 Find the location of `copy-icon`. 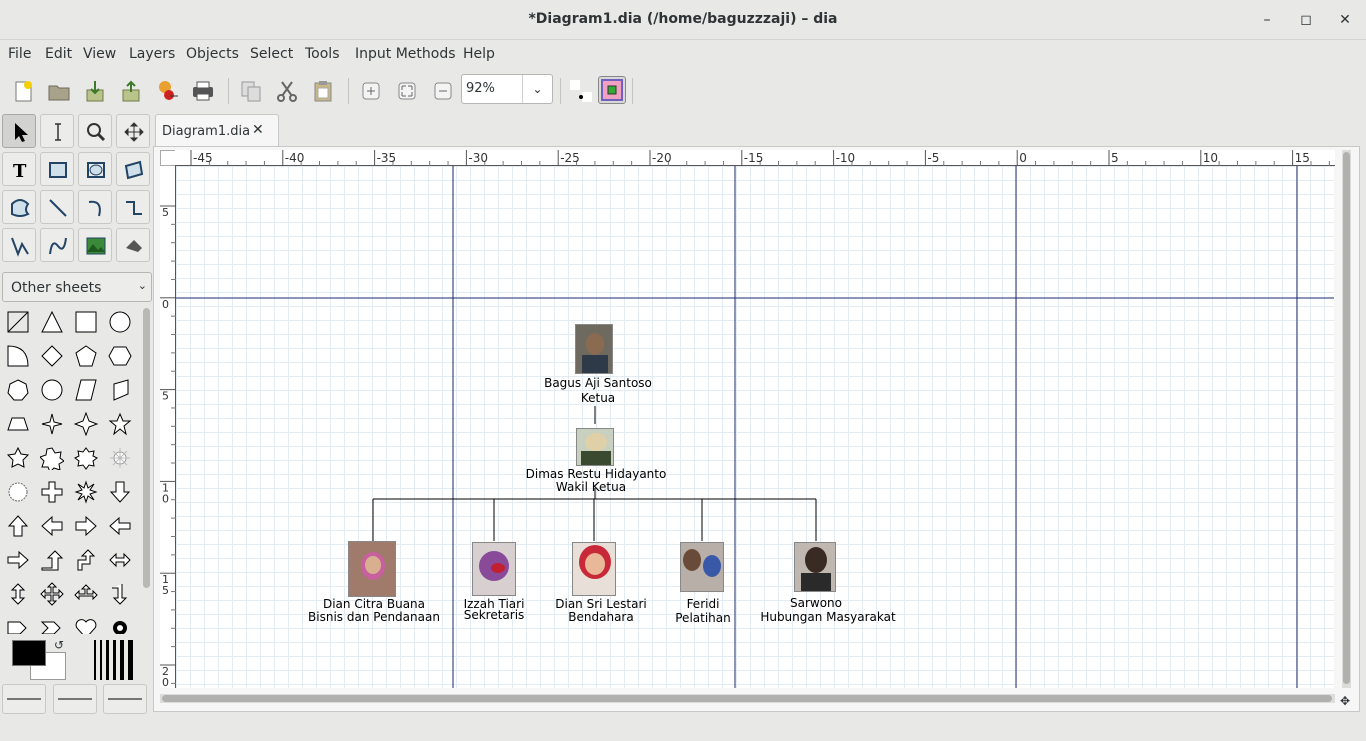

copy-icon is located at coordinates (251, 91).